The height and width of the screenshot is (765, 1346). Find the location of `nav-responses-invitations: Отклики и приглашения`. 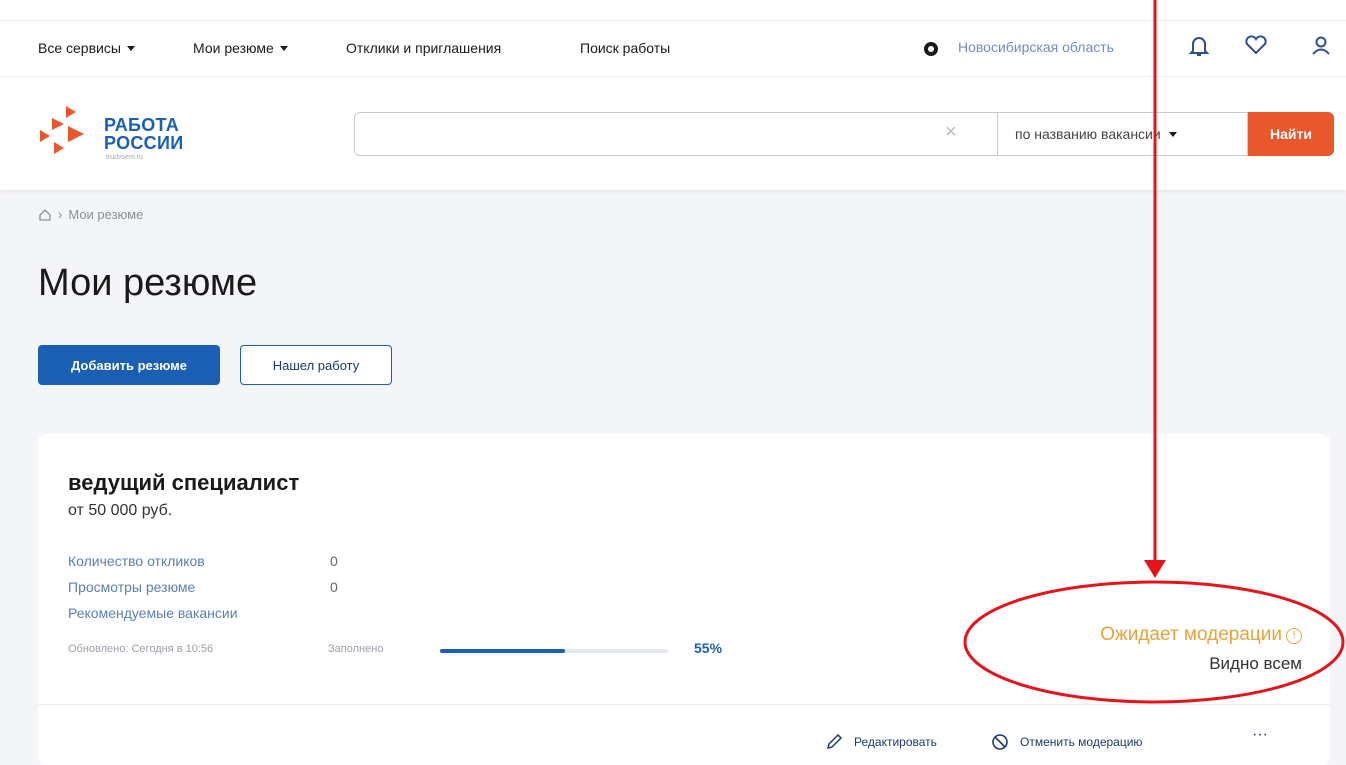

nav-responses-invitations: Отклики и приглашения is located at coordinates (423, 48).